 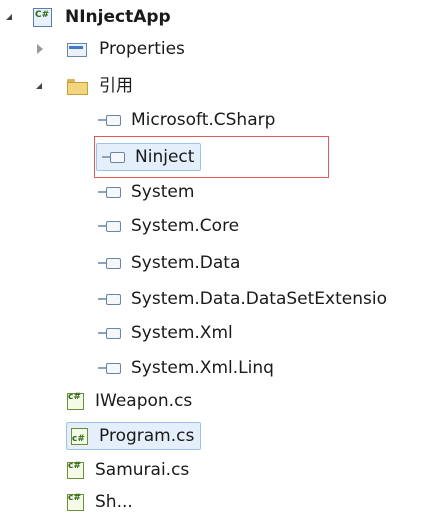 I want to click on file-item: c# IWeapon.cs, so click(x=130, y=401).